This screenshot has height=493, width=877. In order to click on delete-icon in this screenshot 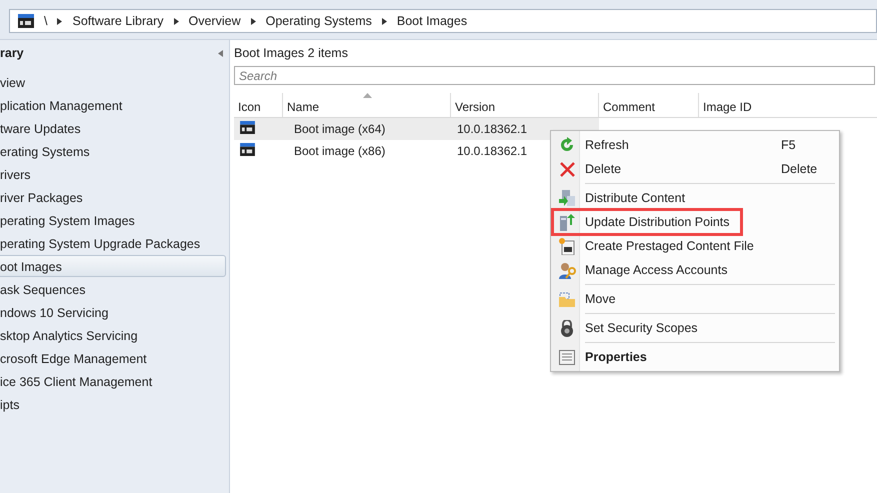, I will do `click(567, 169)`.